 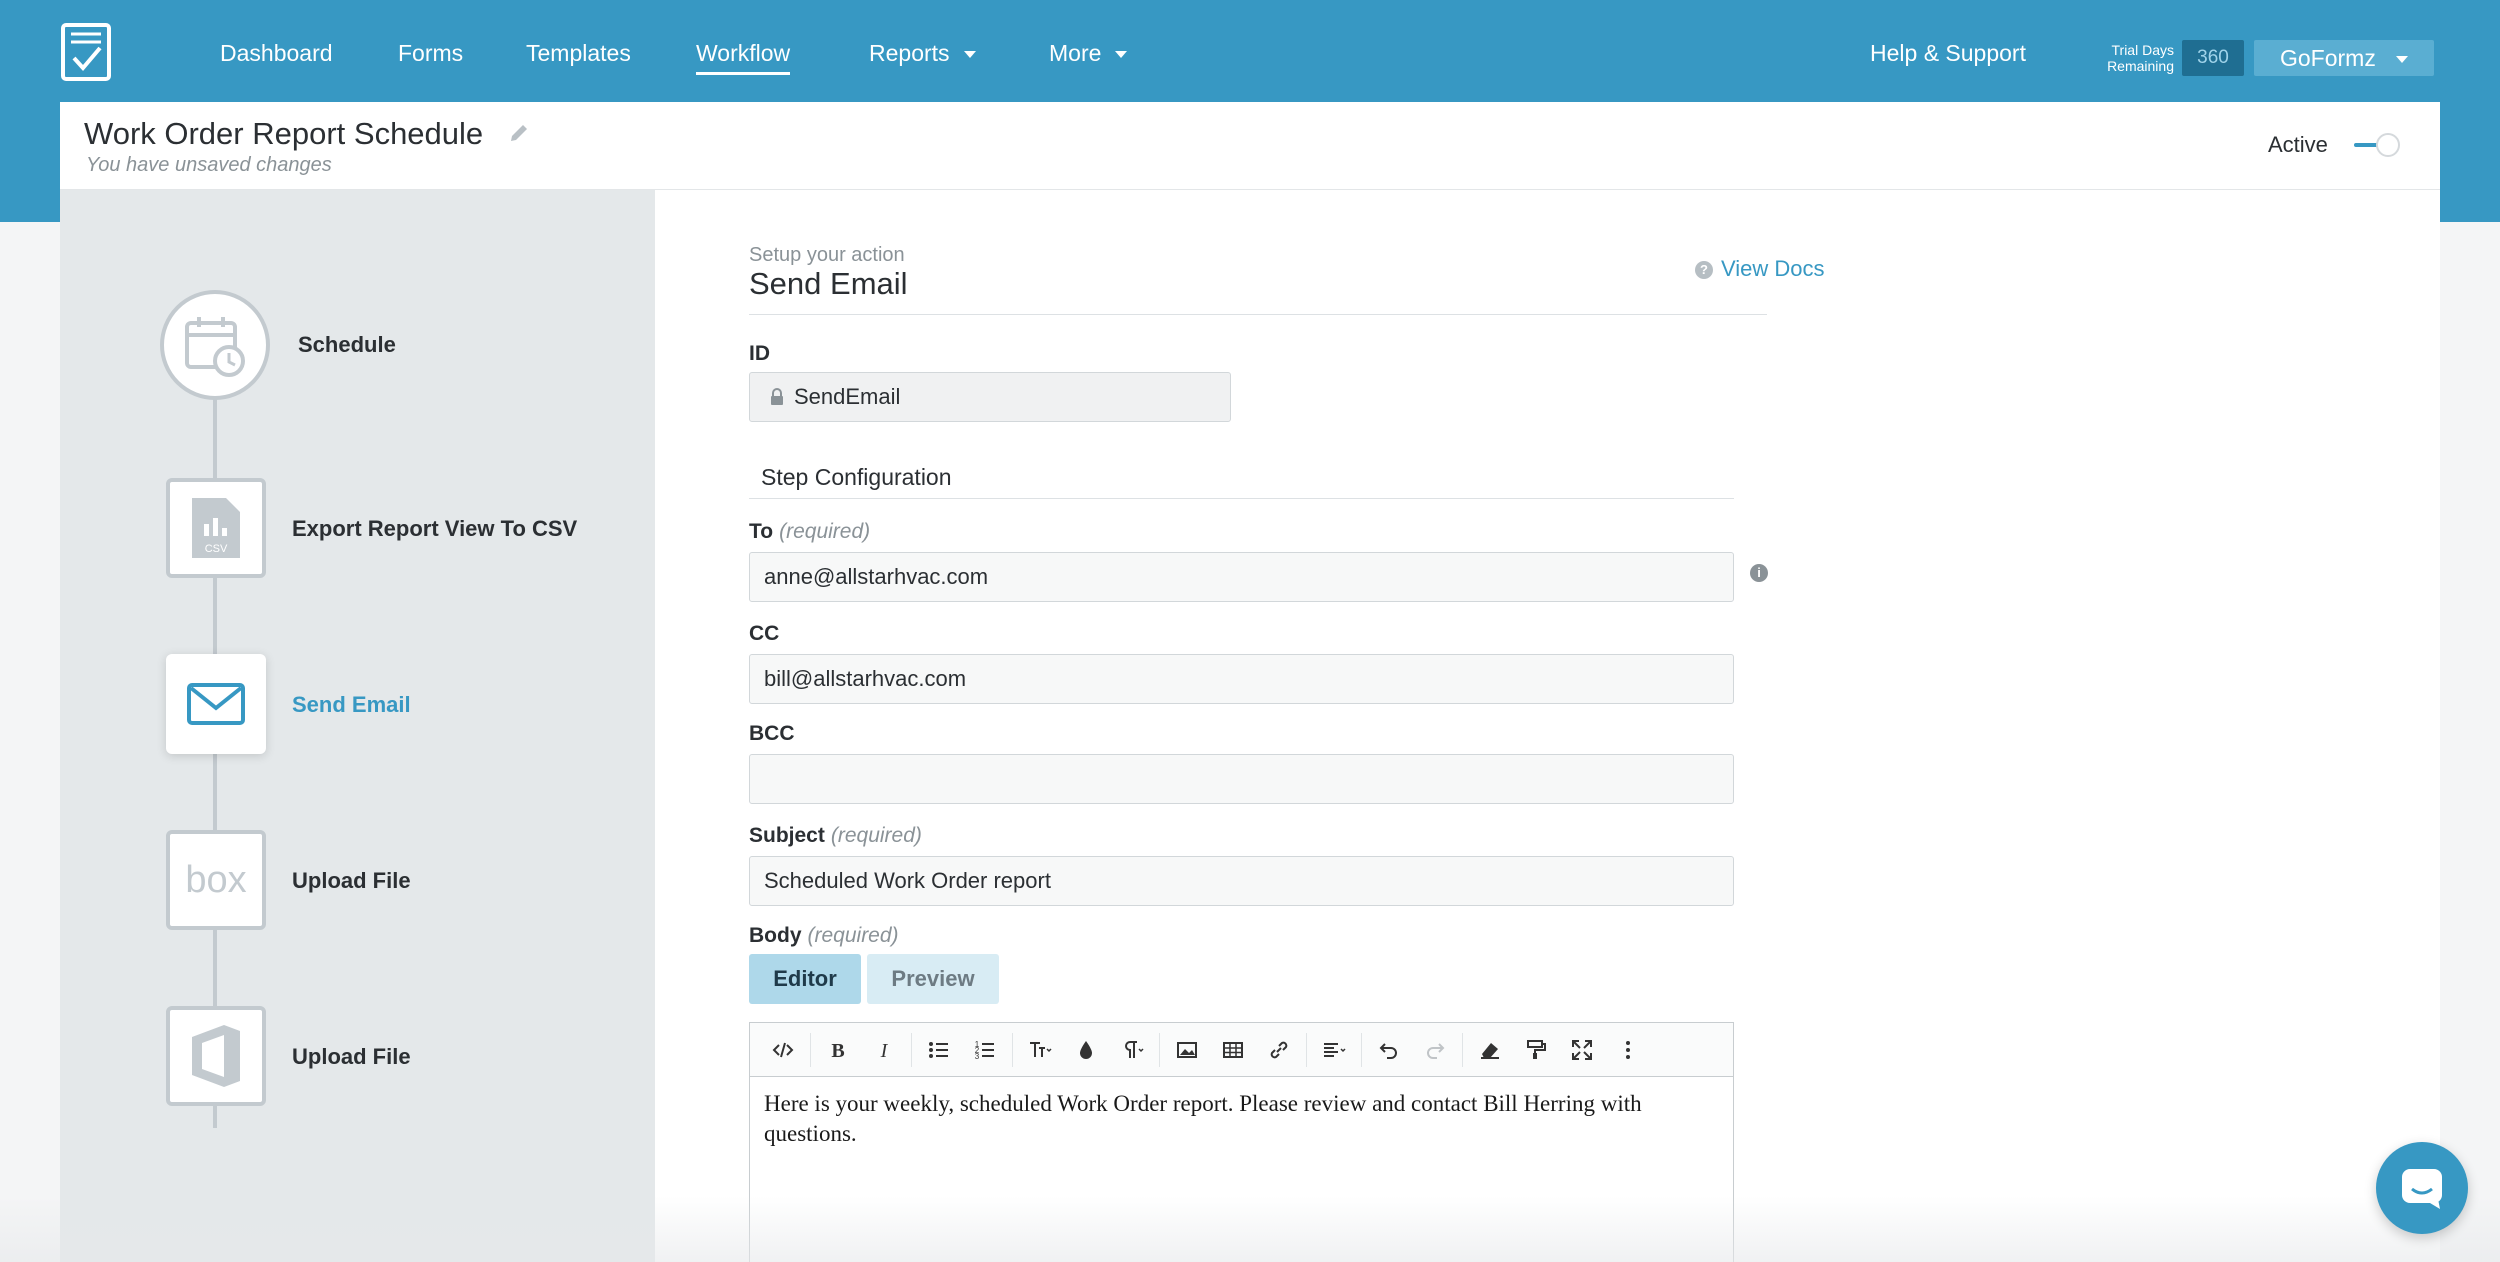 What do you see at coordinates (434, 529) in the screenshot?
I see `step-export-csv-label: Export Report View To CSV` at bounding box center [434, 529].